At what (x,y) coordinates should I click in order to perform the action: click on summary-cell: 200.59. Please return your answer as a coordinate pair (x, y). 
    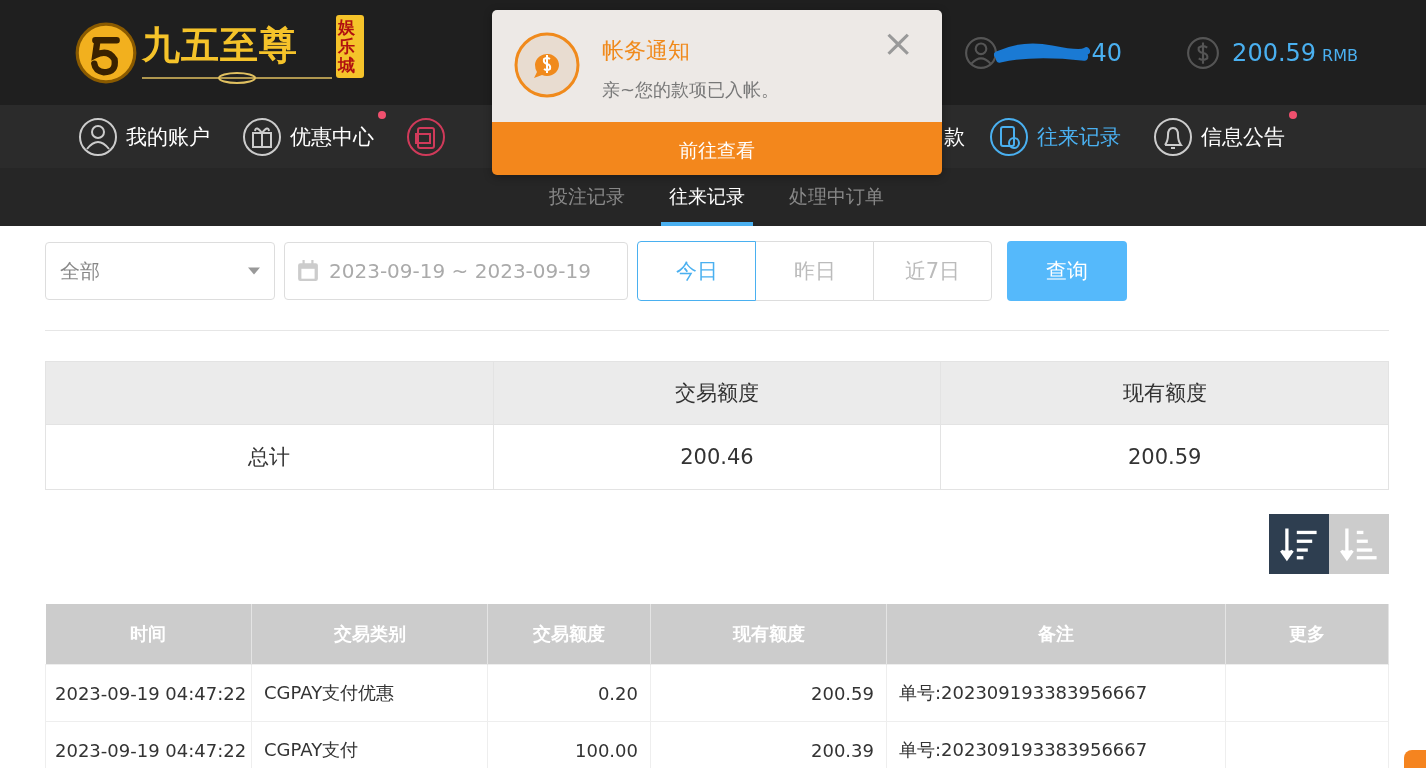
    Looking at the image, I should click on (1164, 457).